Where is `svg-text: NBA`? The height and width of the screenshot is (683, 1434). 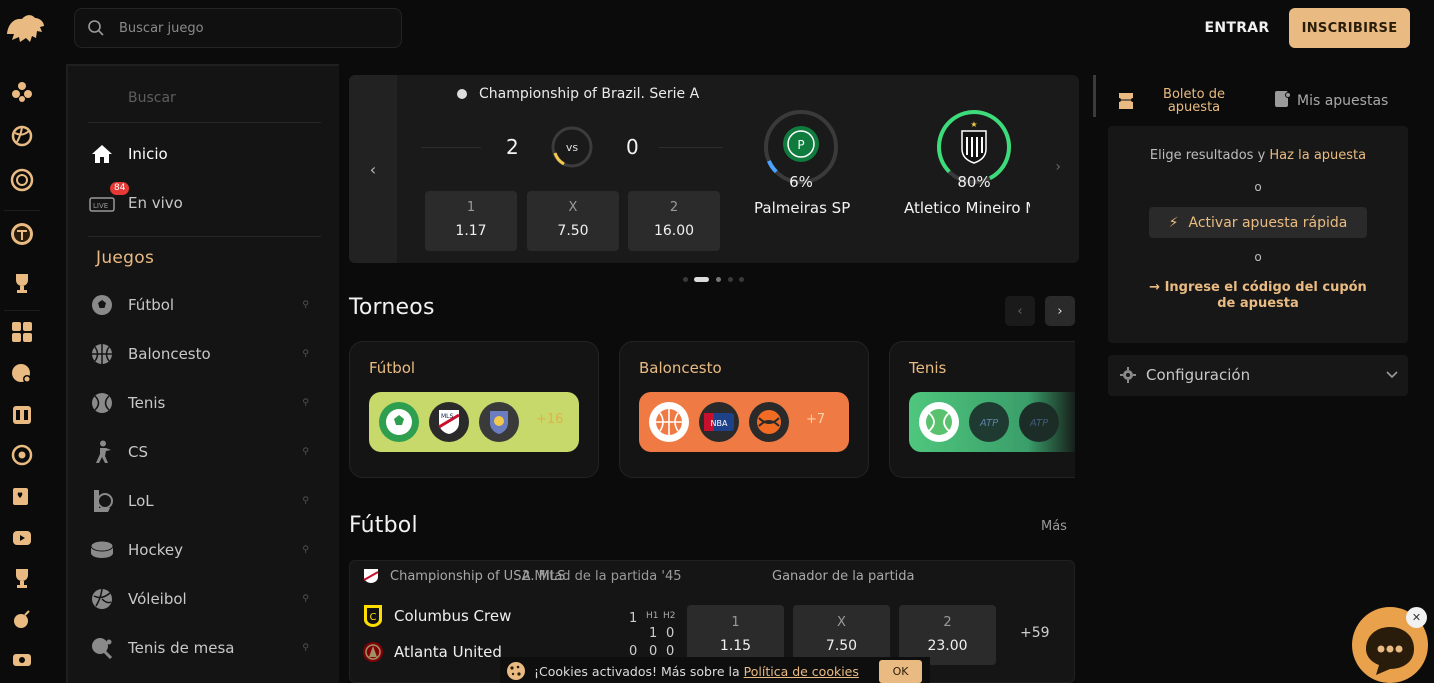
svg-text: NBA is located at coordinates (719, 423).